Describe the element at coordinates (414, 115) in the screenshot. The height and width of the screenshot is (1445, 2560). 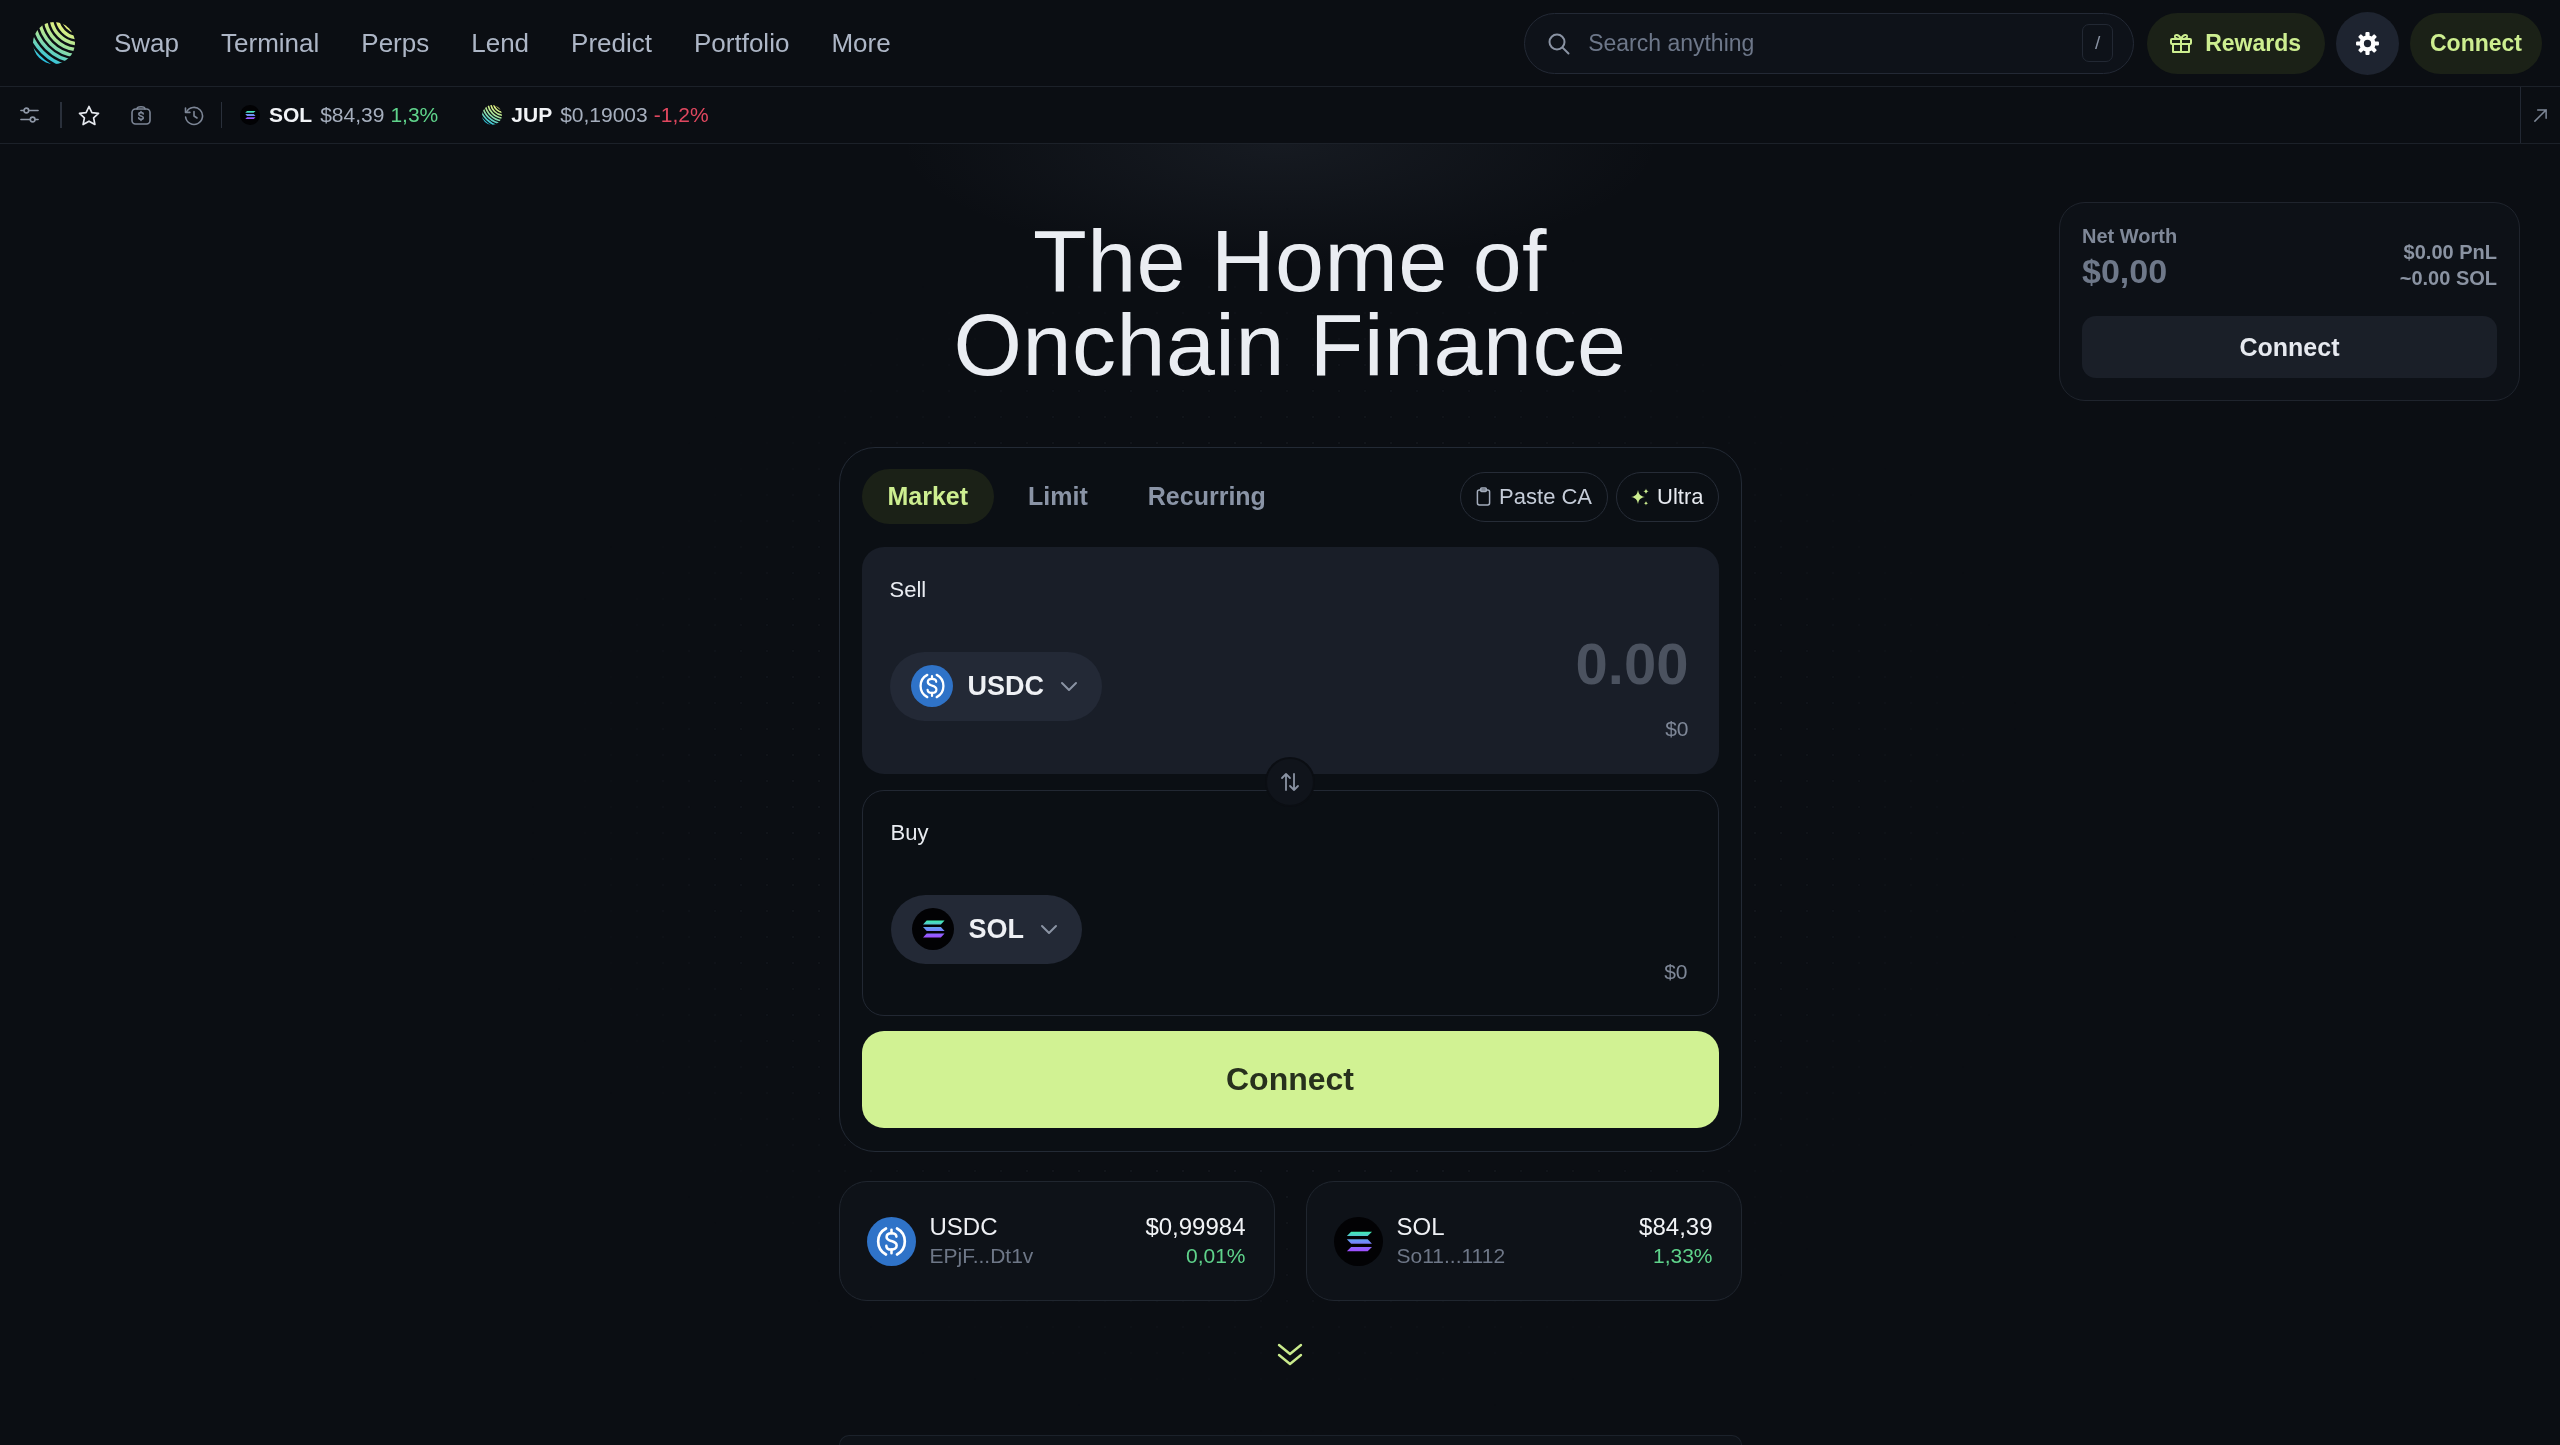
I see `ticker-change: 1,3%` at that location.